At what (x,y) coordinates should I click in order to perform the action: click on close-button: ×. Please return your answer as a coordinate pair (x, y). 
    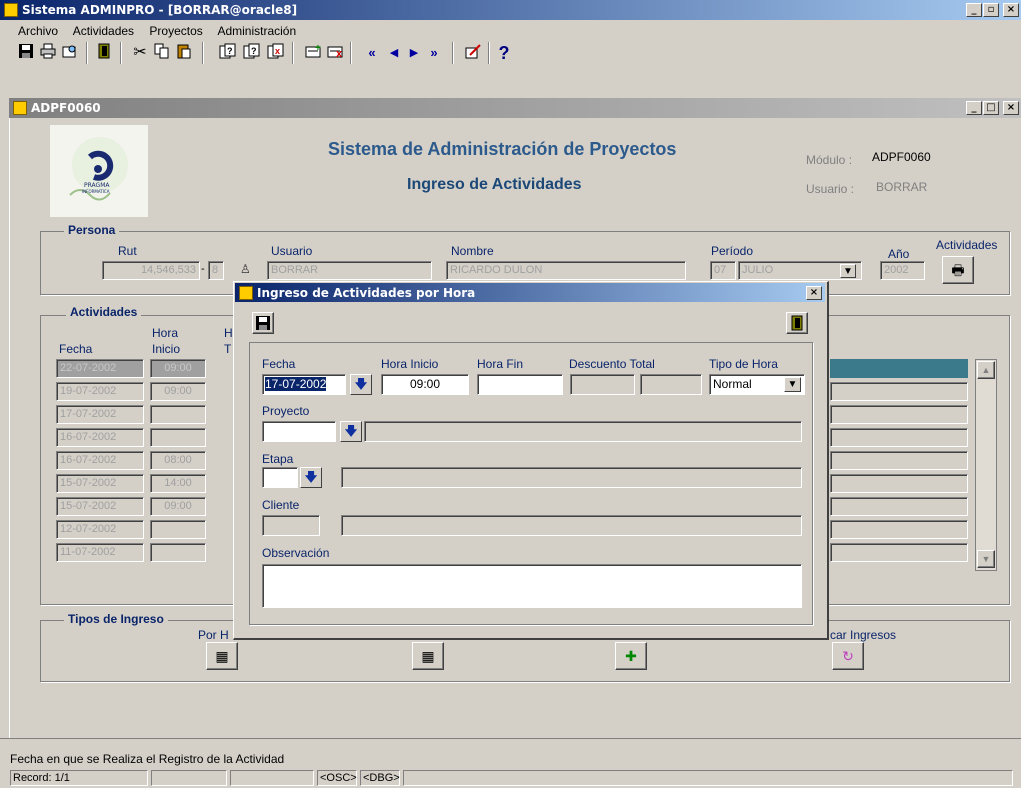
    Looking at the image, I should click on (1011, 10).